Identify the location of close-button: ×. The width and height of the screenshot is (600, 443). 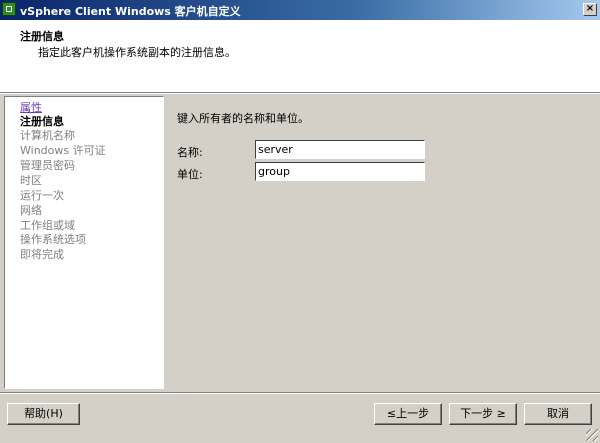
(590, 9).